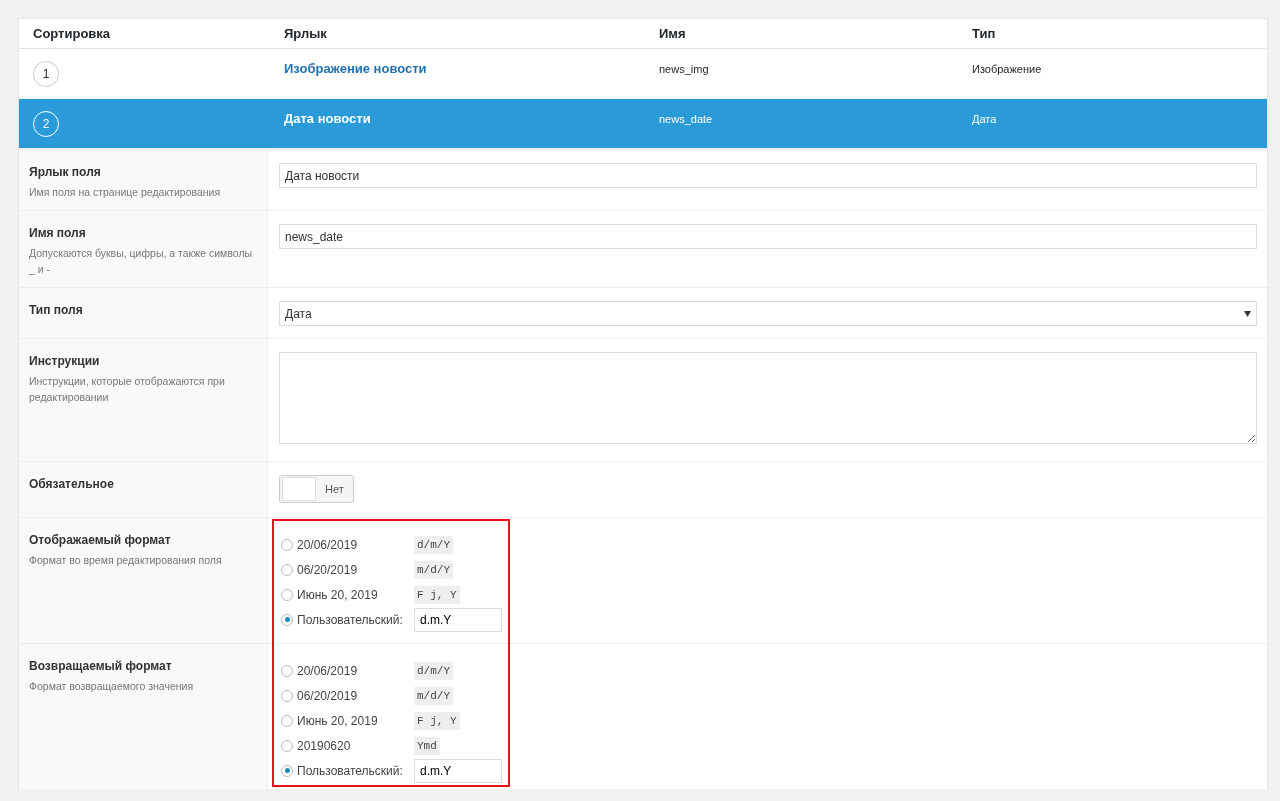 The image size is (1280, 801). Describe the element at coordinates (768, 398) in the screenshot. I see `instructions-textarea` at that location.